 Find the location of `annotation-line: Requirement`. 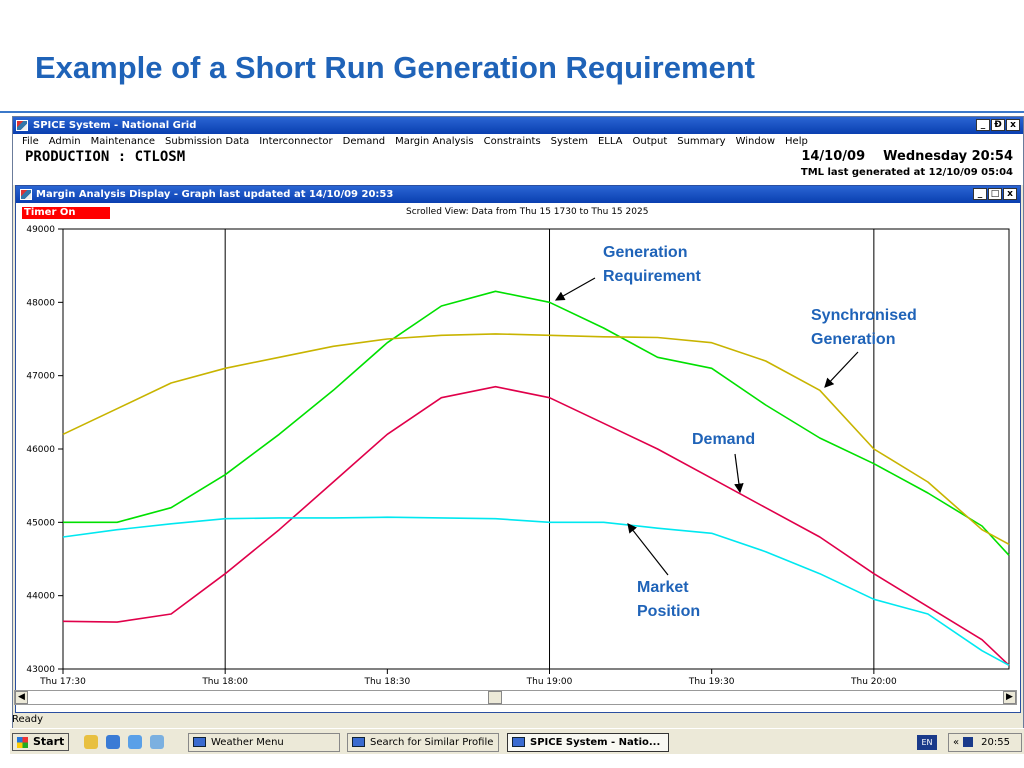

annotation-line: Requirement is located at coordinates (652, 276).